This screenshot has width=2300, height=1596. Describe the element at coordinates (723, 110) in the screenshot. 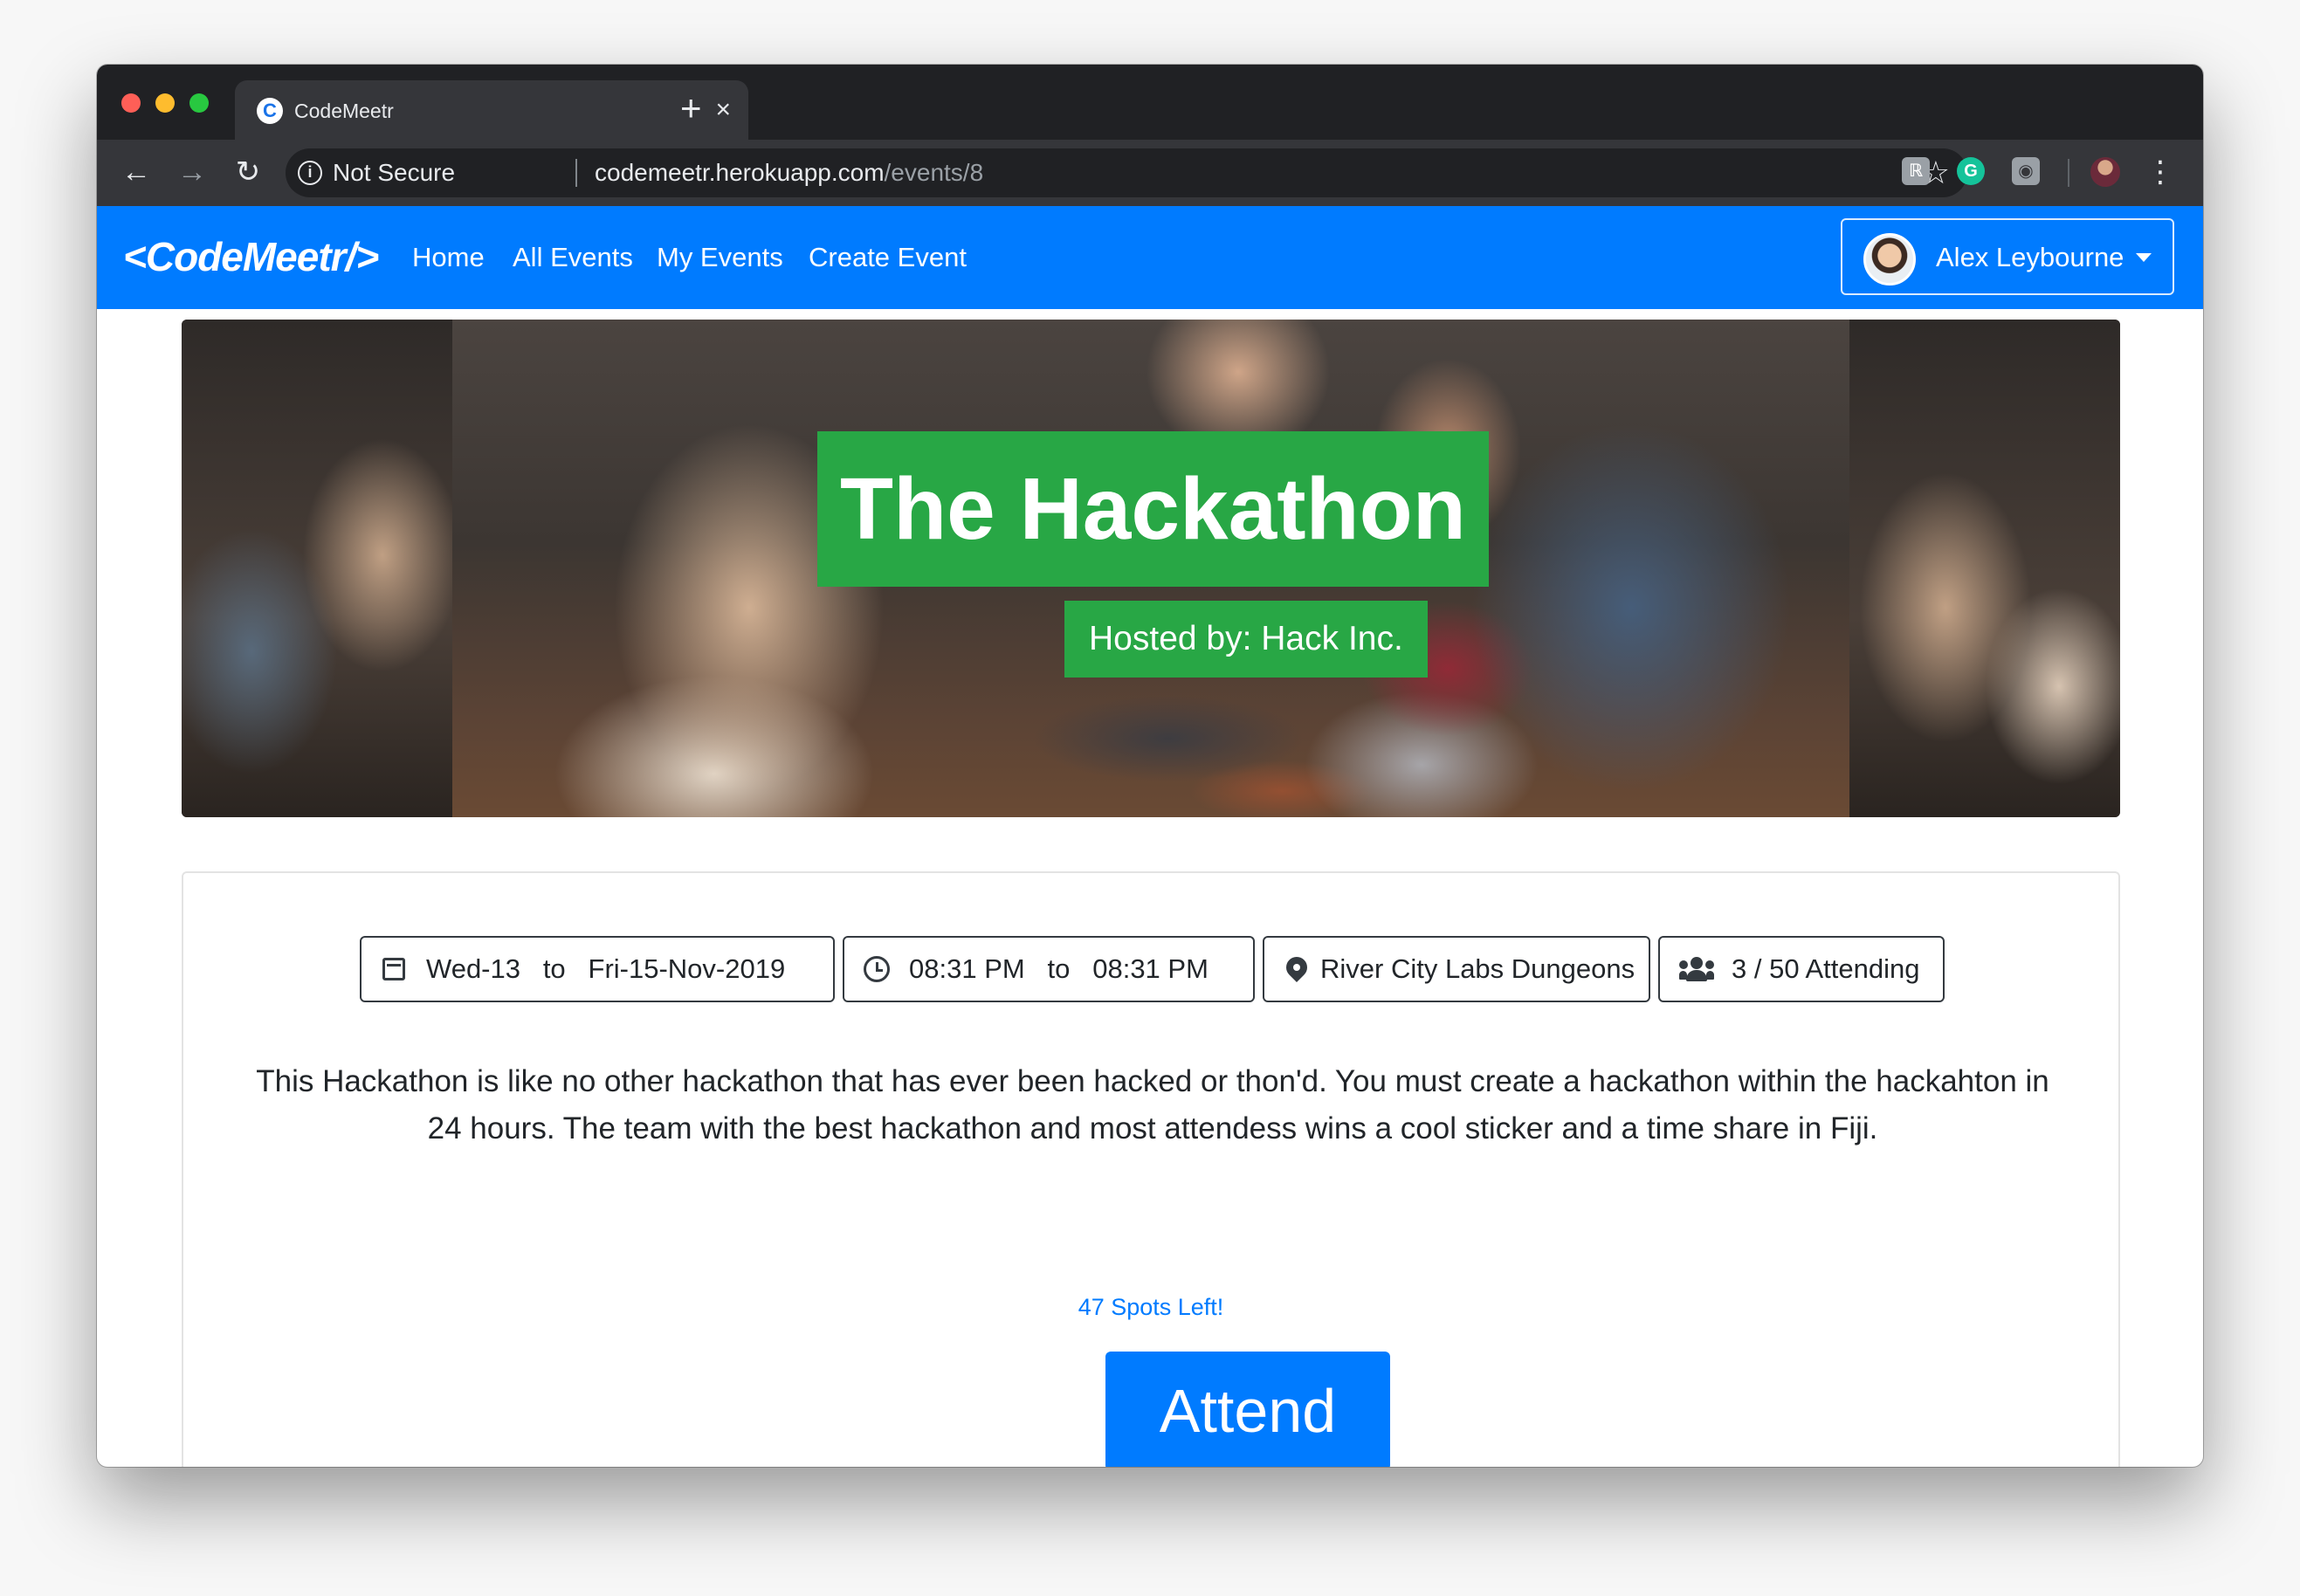

I see `tab-close-icon: ×` at that location.